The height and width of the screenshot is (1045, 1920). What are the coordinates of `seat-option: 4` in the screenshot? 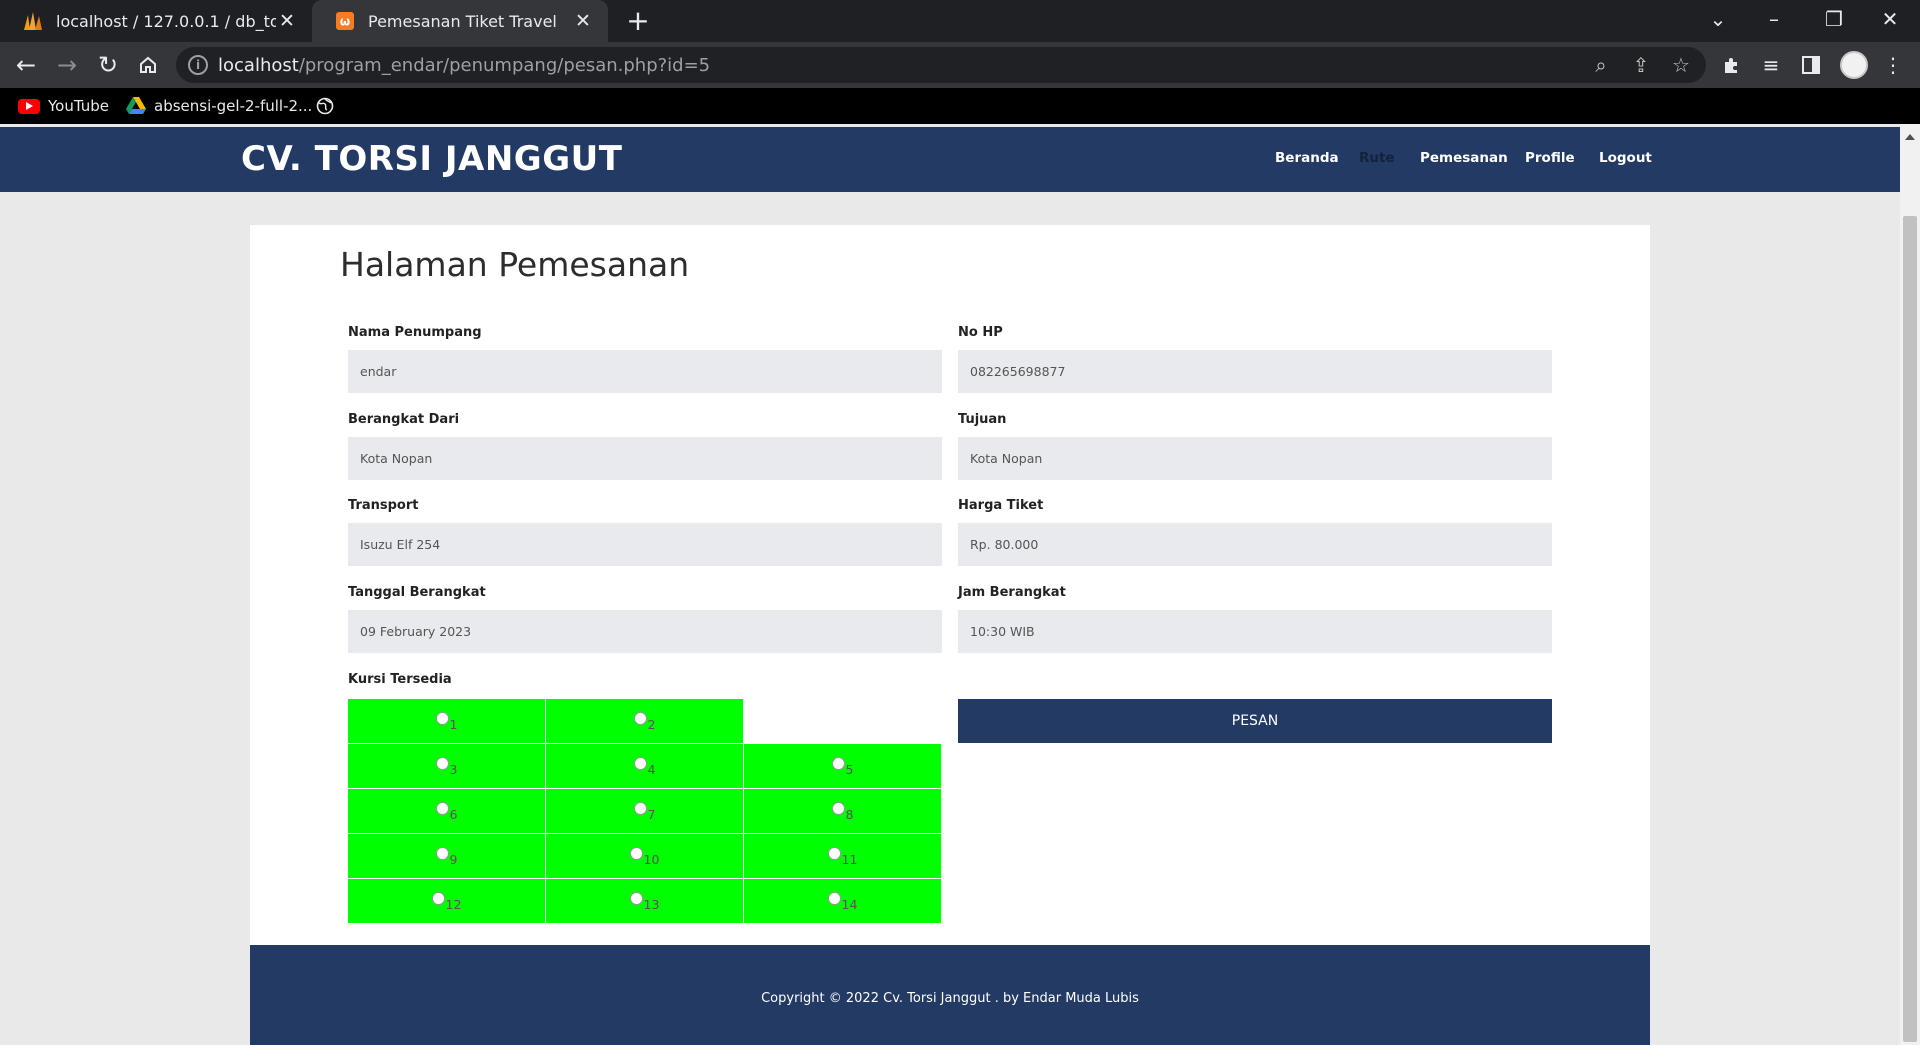 It's located at (644, 766).